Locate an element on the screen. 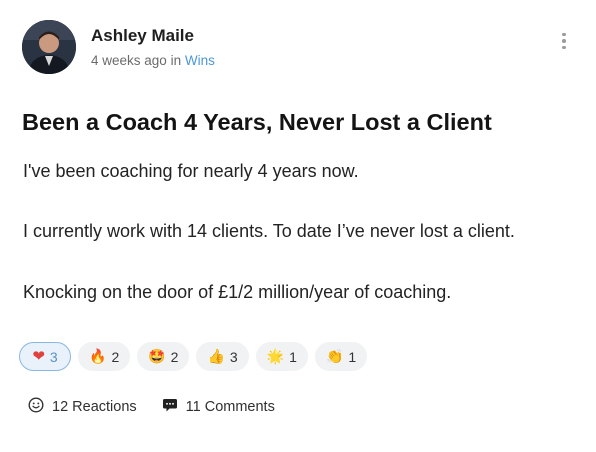  comments-button: 11 Comments is located at coordinates (218, 407).